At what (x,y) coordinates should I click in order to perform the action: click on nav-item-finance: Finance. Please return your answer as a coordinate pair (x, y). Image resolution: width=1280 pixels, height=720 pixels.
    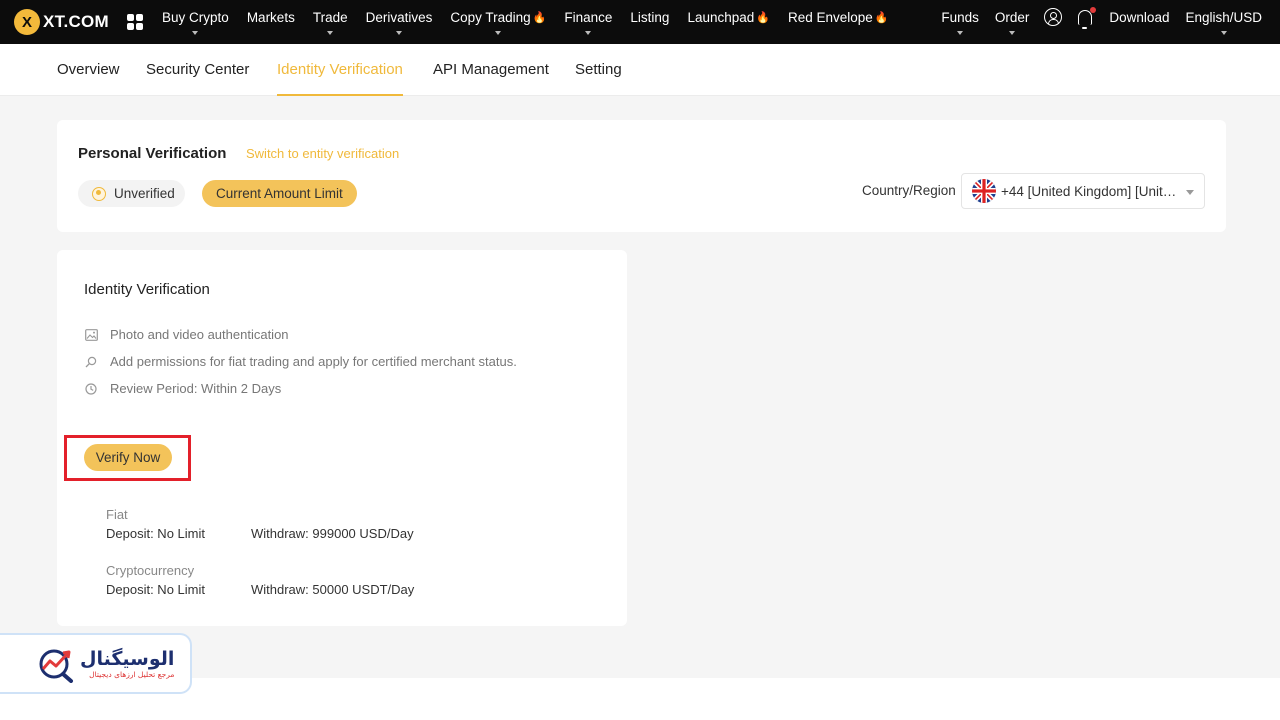
    Looking at the image, I should click on (588, 17).